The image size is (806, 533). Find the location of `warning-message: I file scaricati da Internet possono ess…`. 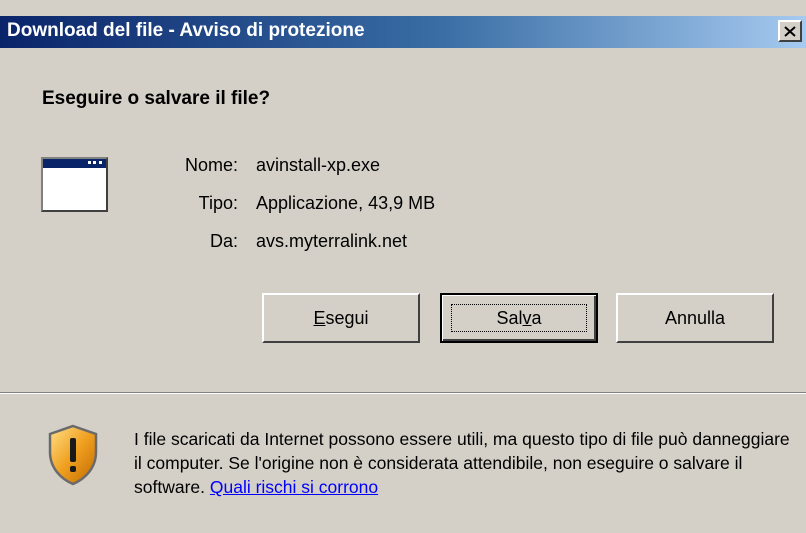

warning-message: I file scaricati da Internet possono ess… is located at coordinates (462, 463).